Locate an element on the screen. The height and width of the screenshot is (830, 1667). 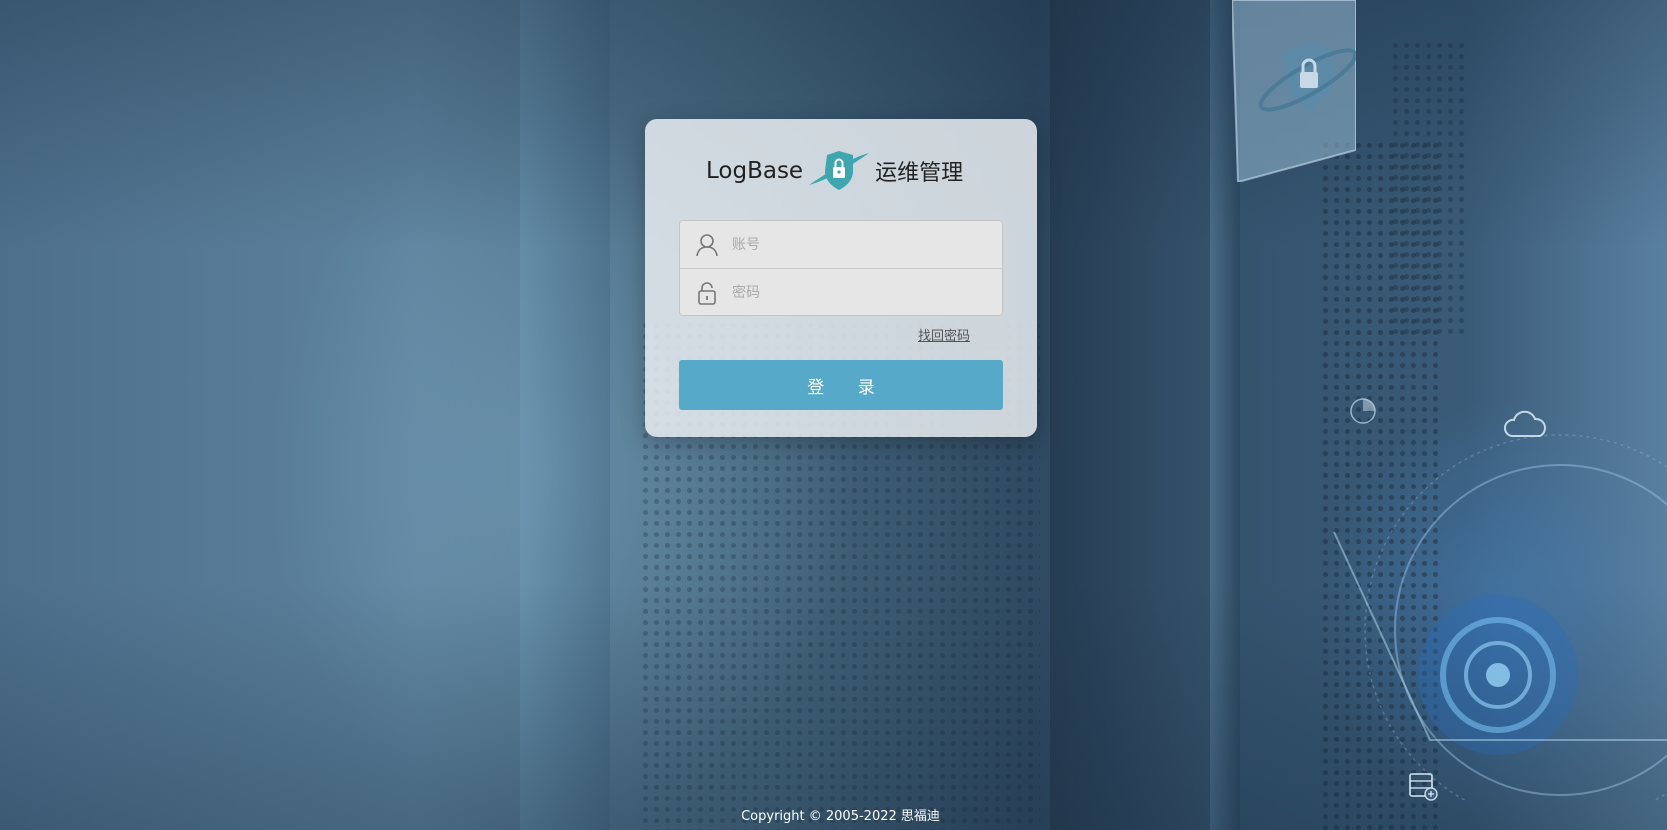
shield-lock-plaque-icon is located at coordinates (1294, 92).